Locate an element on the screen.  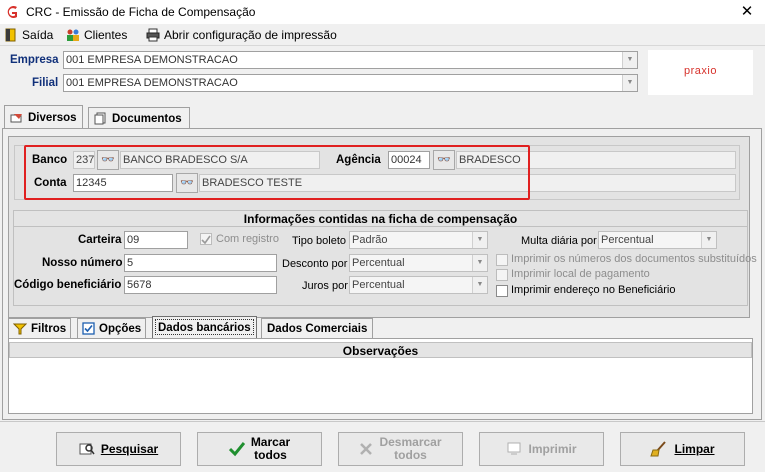
tab-opcoes-label: Opções is located at coordinates (120, 328).